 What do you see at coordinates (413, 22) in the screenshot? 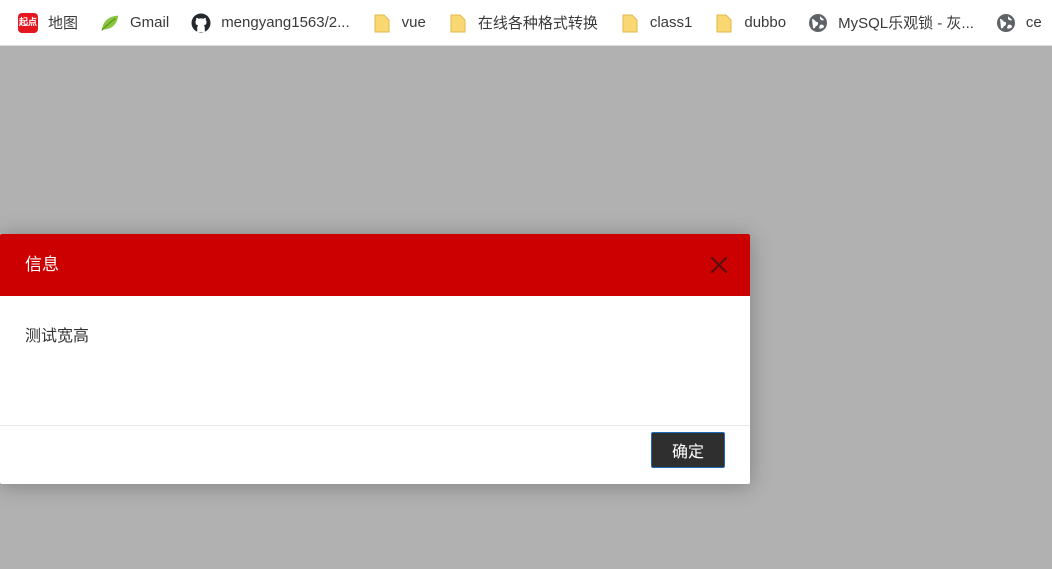
I see `bookmark-label: vue` at bounding box center [413, 22].